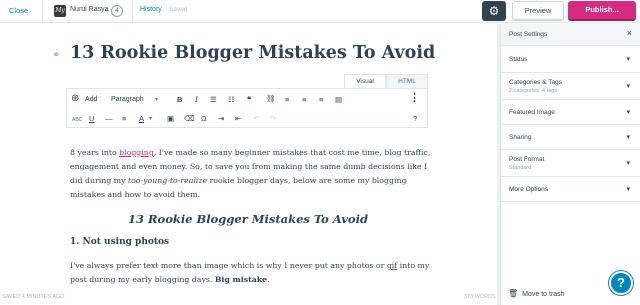 This screenshot has width=640, height=305. Describe the element at coordinates (33, 297) in the screenshot. I see `autosave-status: SAVED 4 MINUTES AGO` at that location.